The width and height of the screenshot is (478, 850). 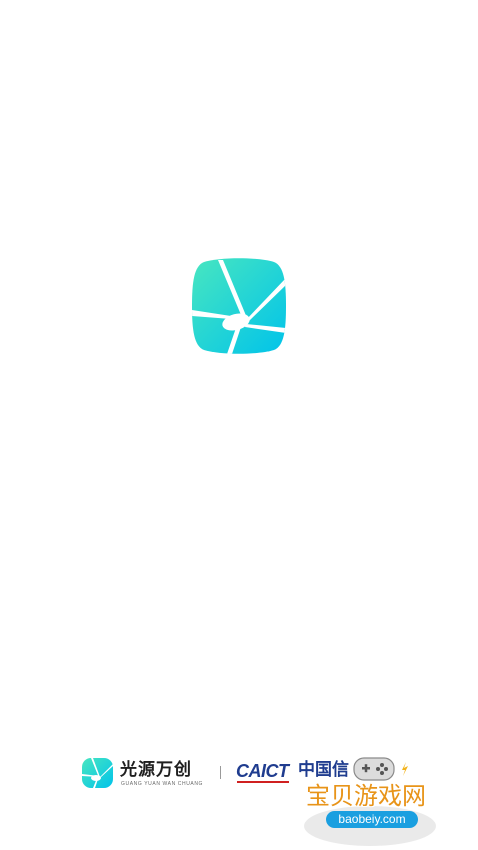 What do you see at coordinates (374, 769) in the screenshot?
I see `gamepad-icon` at bounding box center [374, 769].